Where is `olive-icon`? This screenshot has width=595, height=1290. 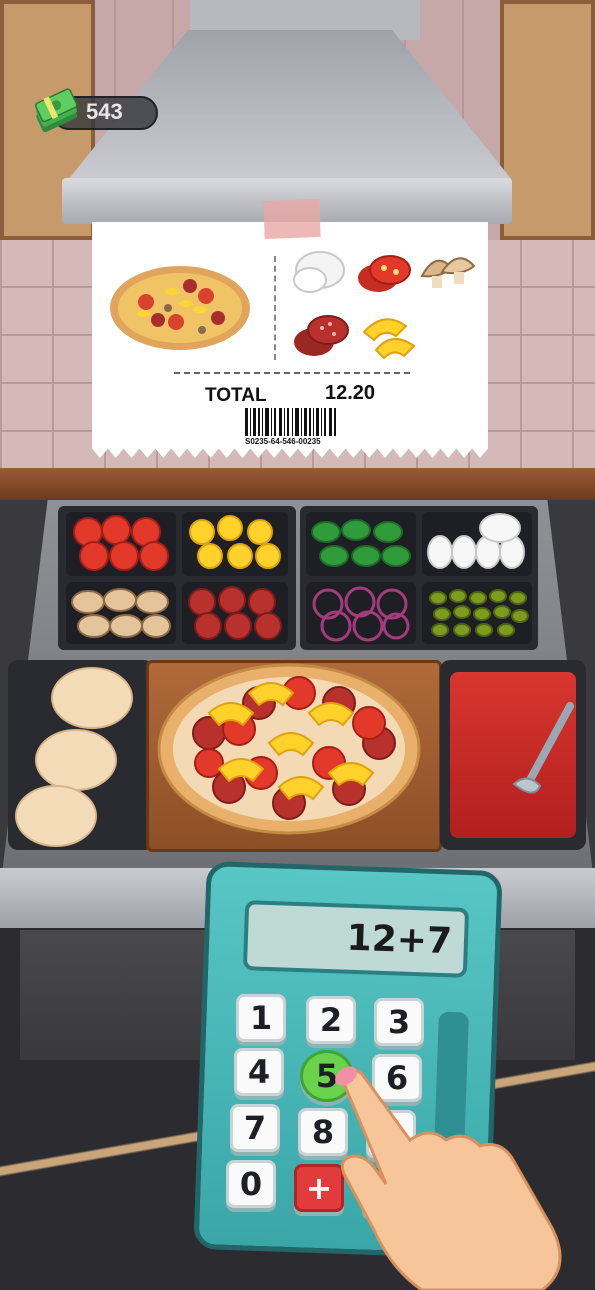 olive-icon is located at coordinates (479, 613).